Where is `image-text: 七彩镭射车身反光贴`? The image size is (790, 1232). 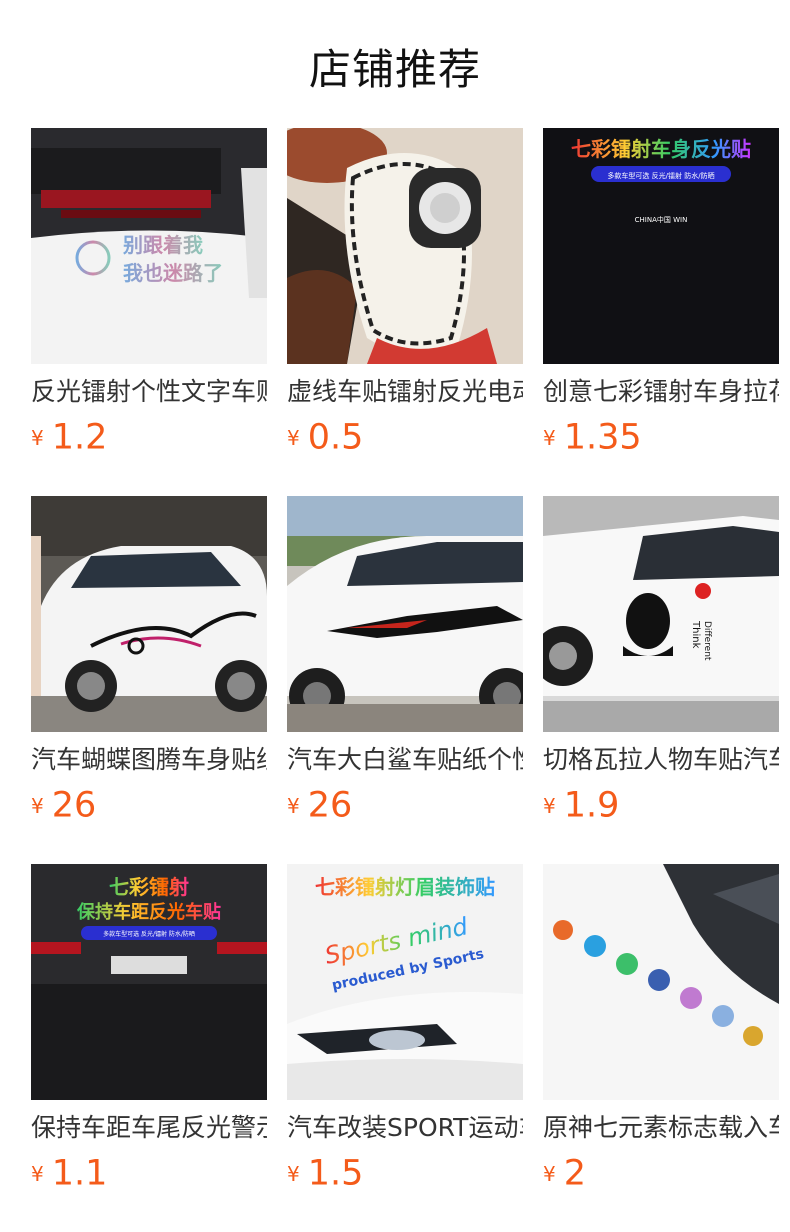
image-text: 七彩镭射车身反光贴 is located at coordinates (661, 149).